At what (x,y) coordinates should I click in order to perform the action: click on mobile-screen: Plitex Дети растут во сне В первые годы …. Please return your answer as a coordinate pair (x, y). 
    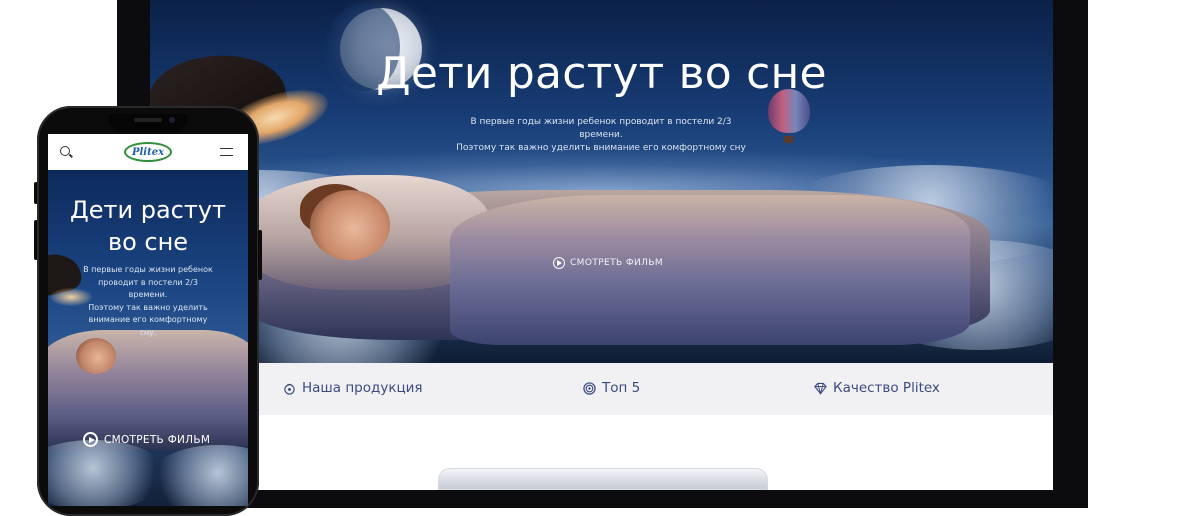
    Looking at the image, I should click on (148, 320).